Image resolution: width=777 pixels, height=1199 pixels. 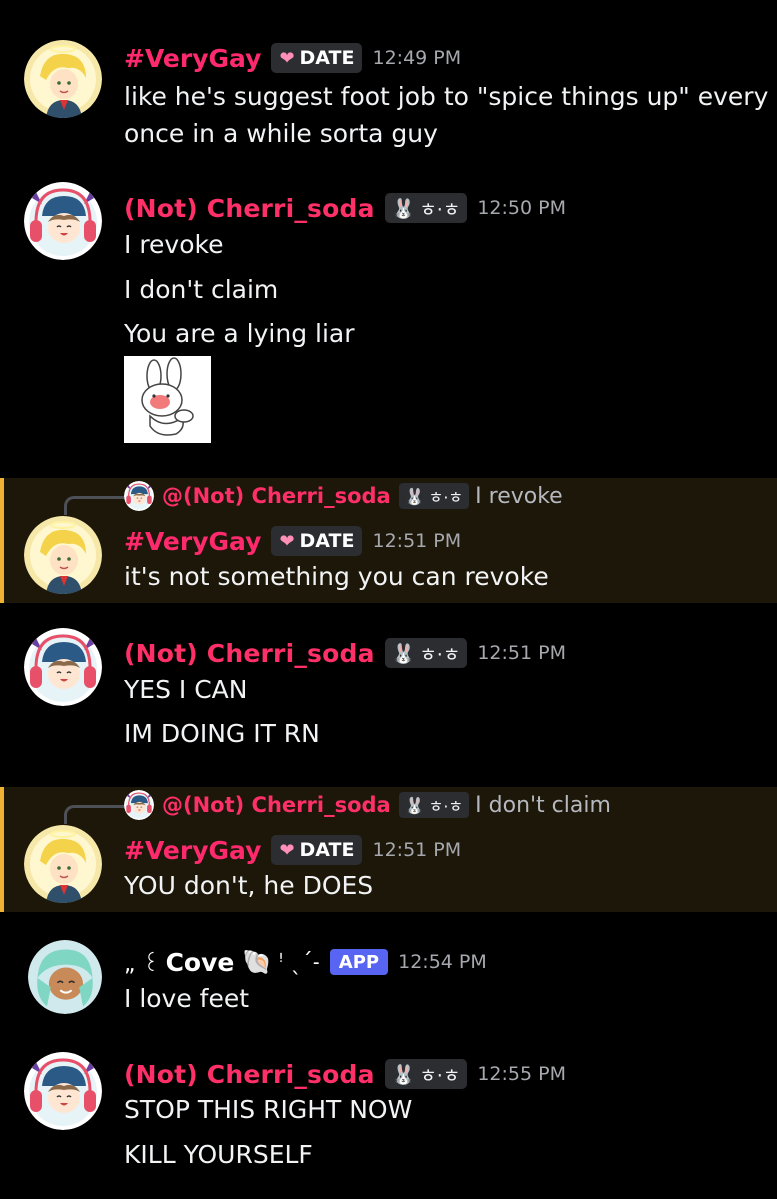 I want to click on crying-bunny-sticker, so click(x=167, y=399).